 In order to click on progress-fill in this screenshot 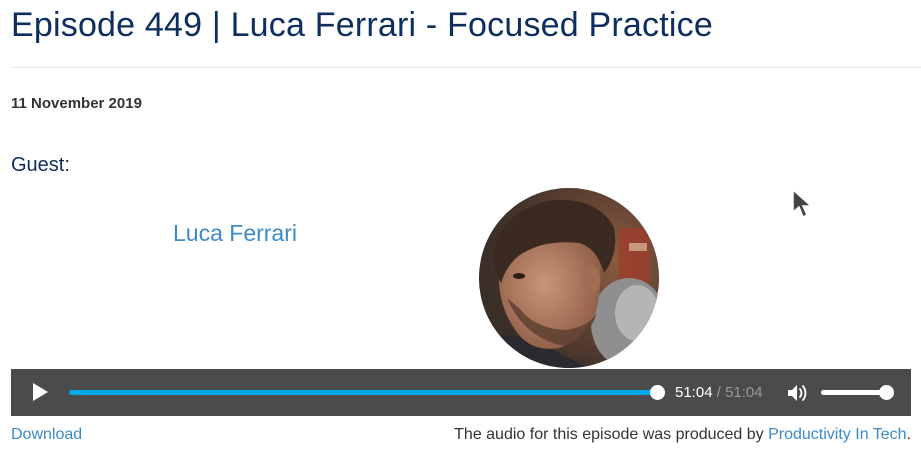, I will do `click(363, 392)`.